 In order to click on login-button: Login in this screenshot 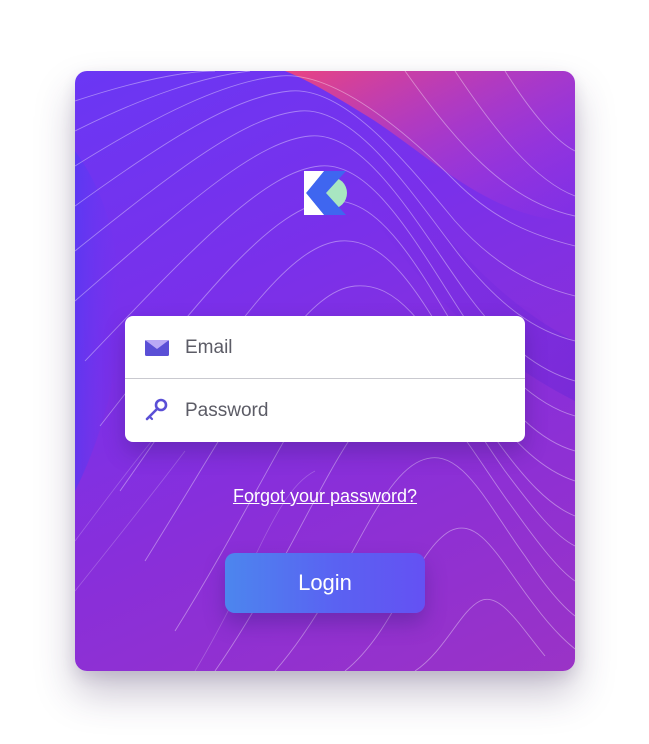, I will do `click(325, 583)`.